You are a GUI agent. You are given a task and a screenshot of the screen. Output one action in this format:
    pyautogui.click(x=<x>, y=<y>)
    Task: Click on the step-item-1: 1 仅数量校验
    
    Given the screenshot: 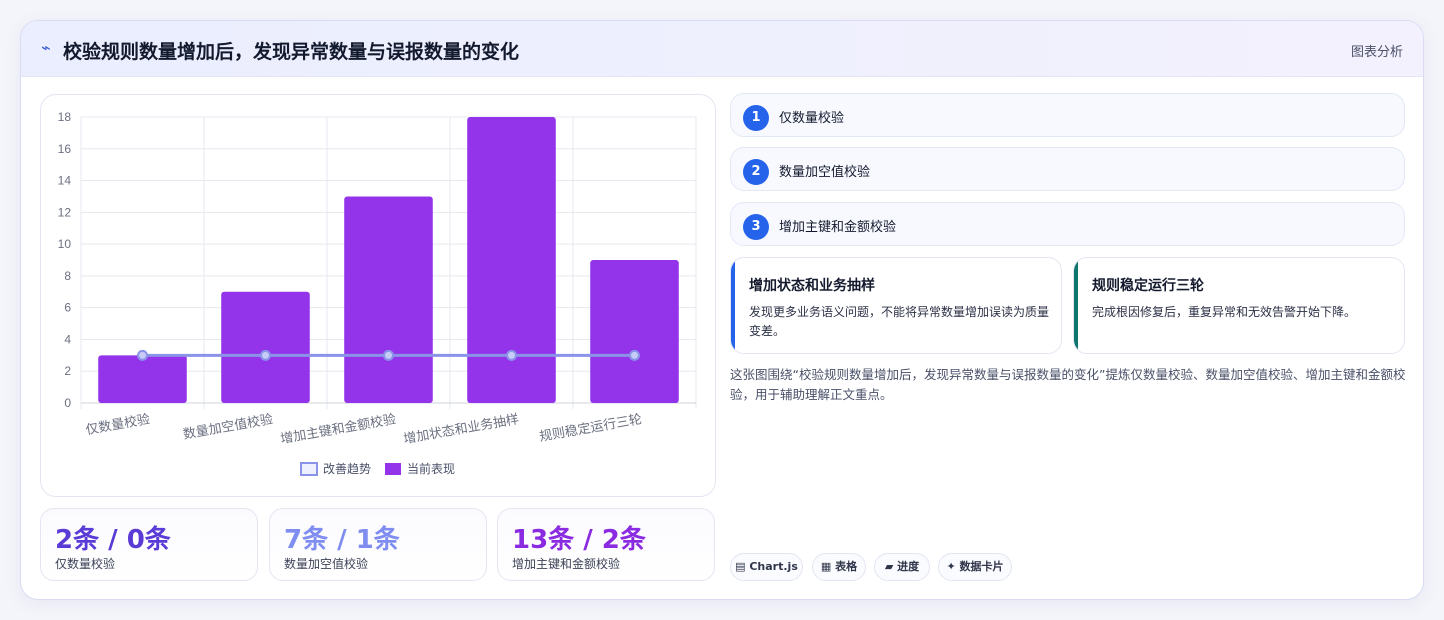 What is the action you would take?
    pyautogui.click(x=1067, y=115)
    